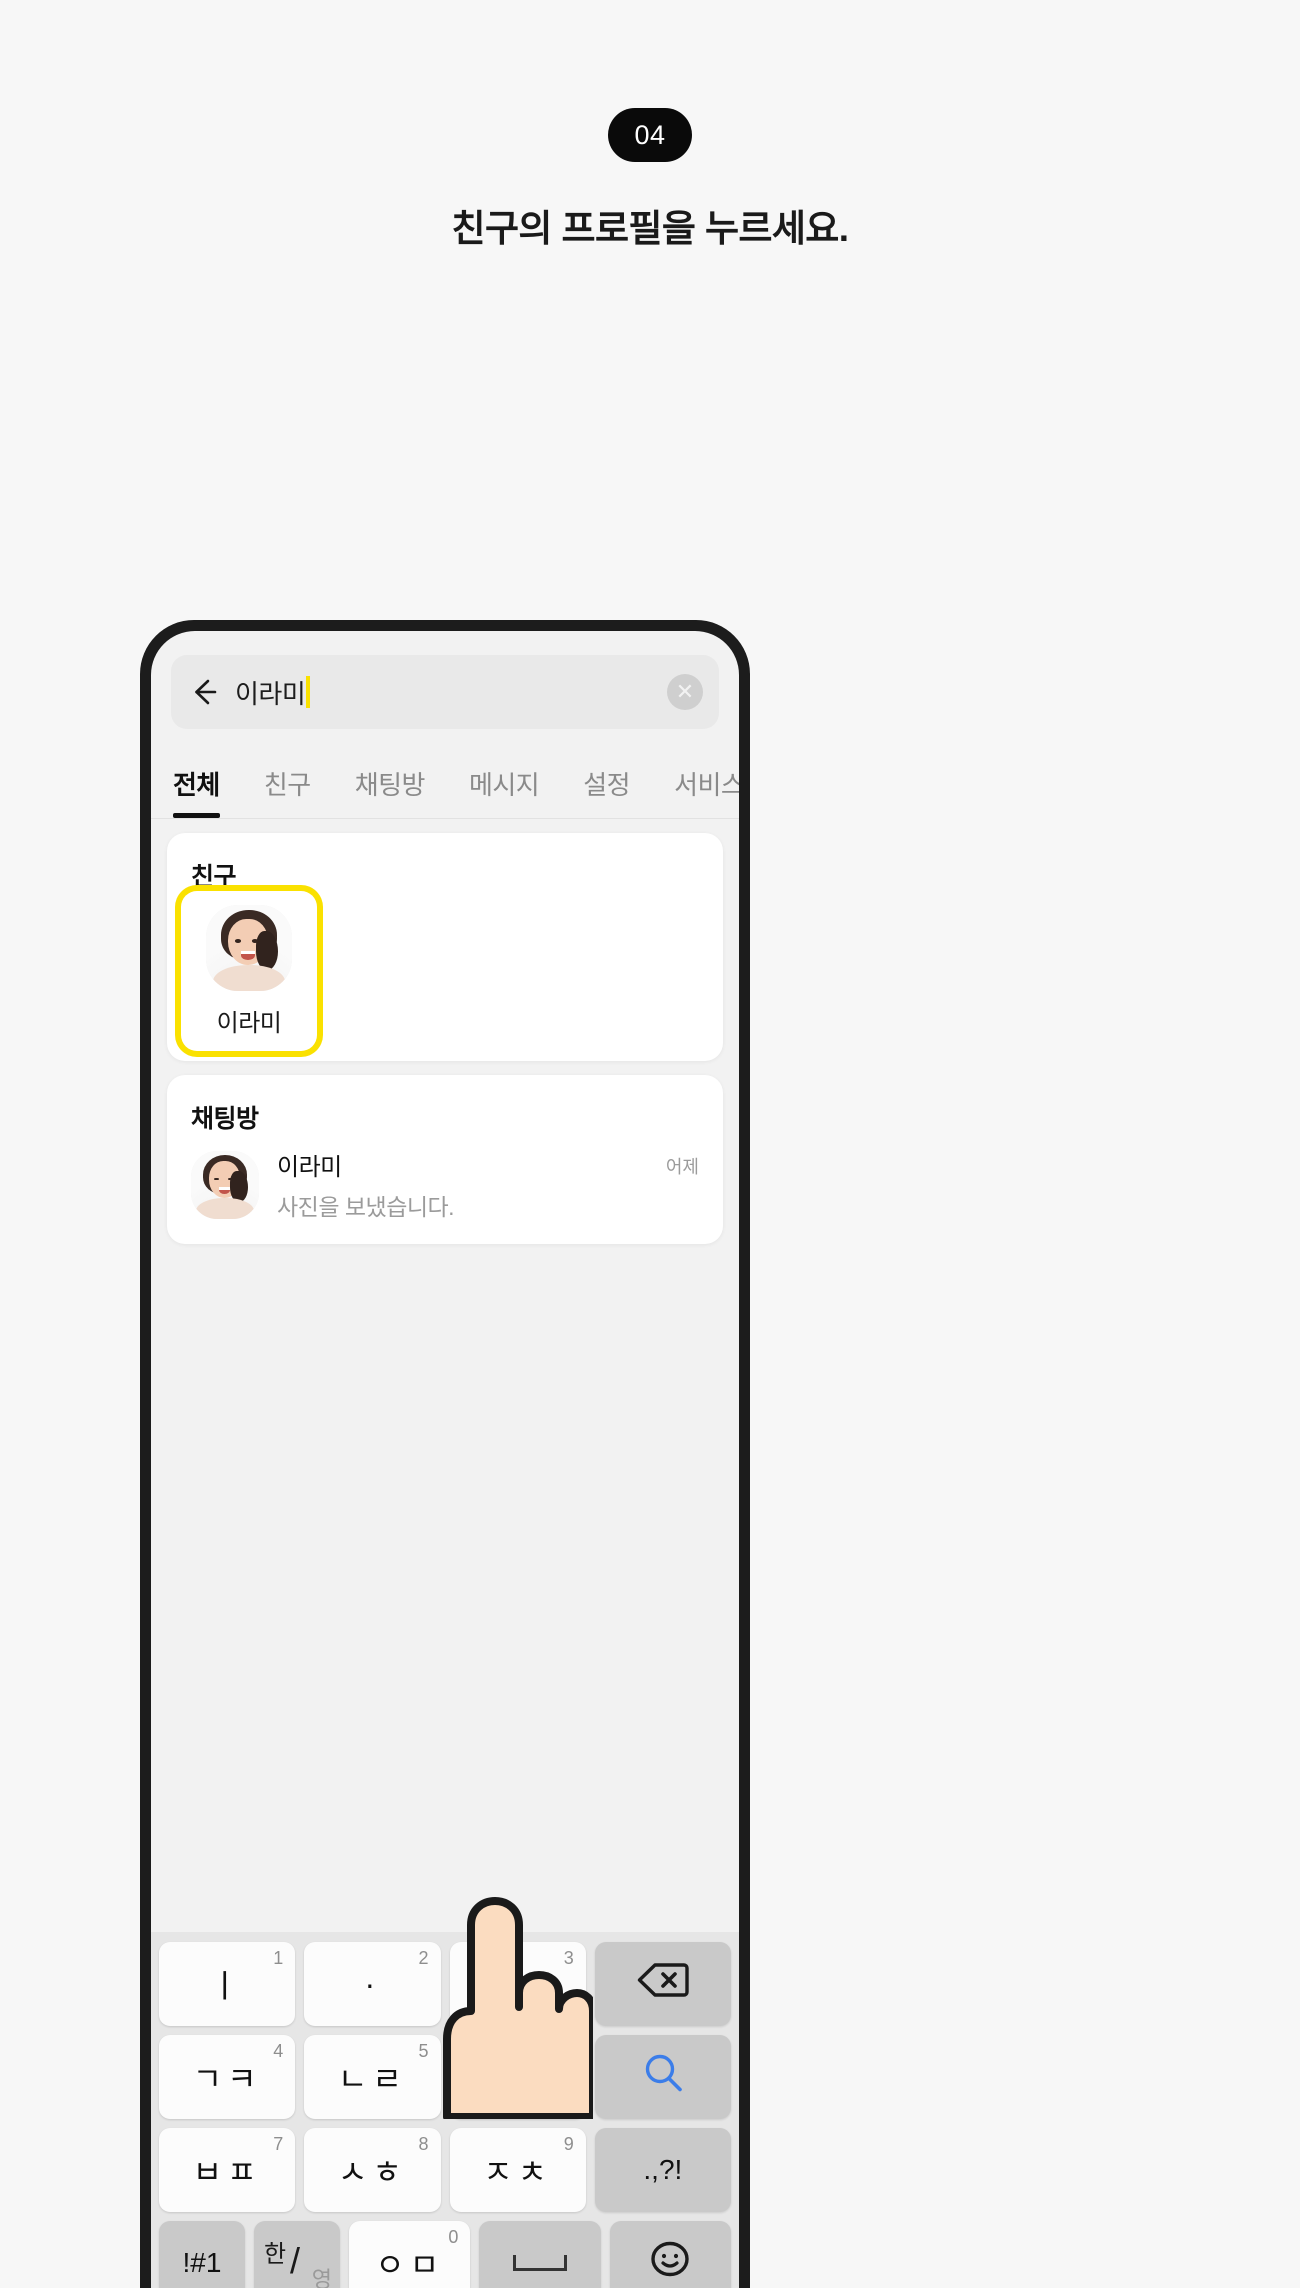 This screenshot has width=1300, height=2288. Describe the element at coordinates (372, 1983) in the screenshot. I see `key-label: ·` at that location.